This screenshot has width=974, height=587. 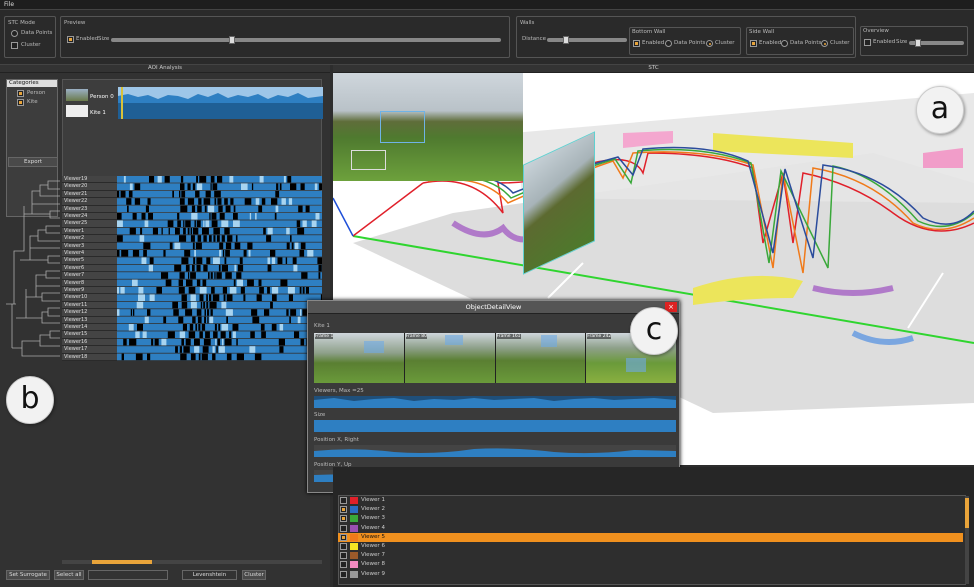 I want to click on viewer-row-label: Viewer22, so click(x=89, y=202).